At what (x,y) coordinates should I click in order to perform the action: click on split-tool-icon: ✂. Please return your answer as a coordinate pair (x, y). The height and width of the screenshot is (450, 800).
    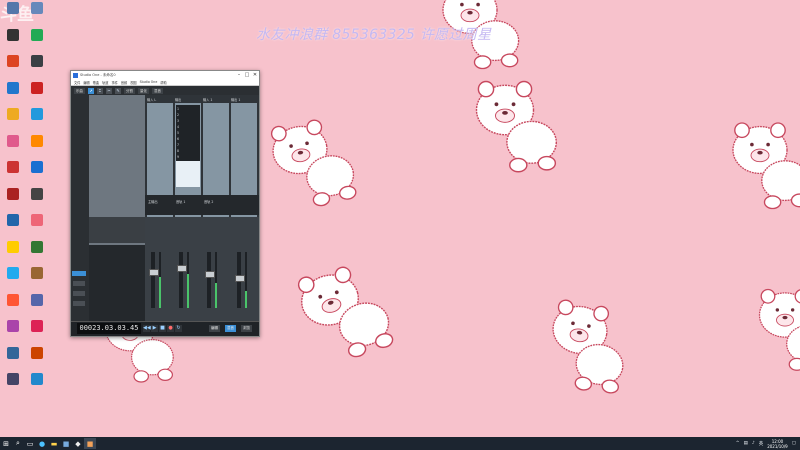
    Looking at the image, I should click on (109, 91).